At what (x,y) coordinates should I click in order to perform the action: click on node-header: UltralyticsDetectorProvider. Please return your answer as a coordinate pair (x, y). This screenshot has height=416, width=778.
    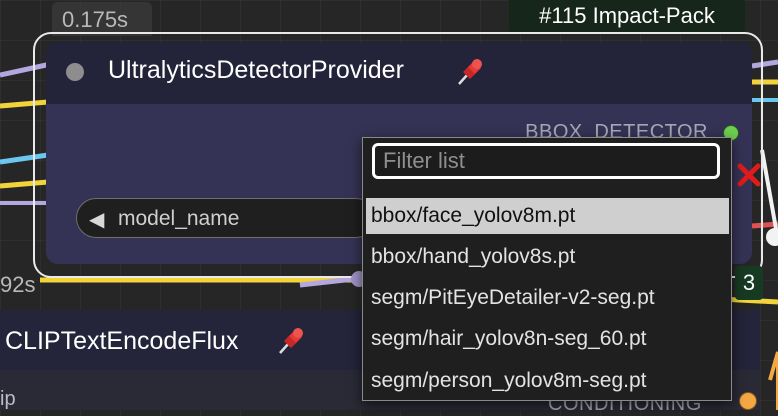
    Looking at the image, I should click on (399, 73).